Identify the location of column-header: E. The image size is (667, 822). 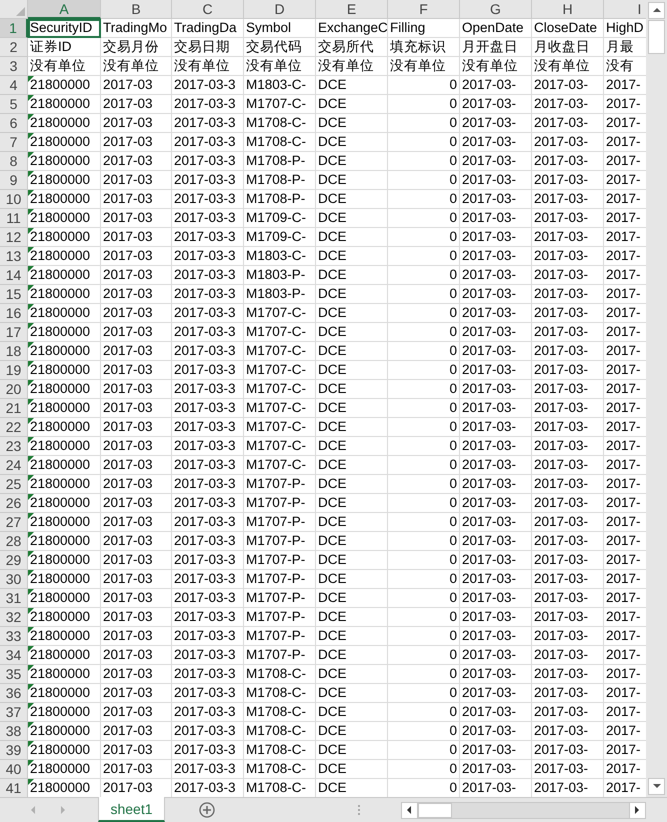
(352, 9).